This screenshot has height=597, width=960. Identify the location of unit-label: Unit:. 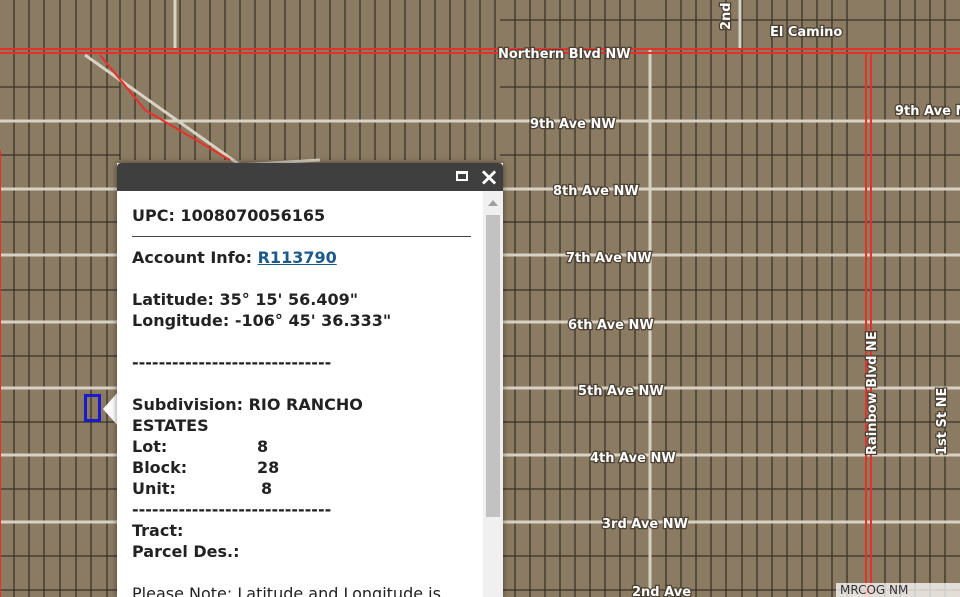
(154, 488).